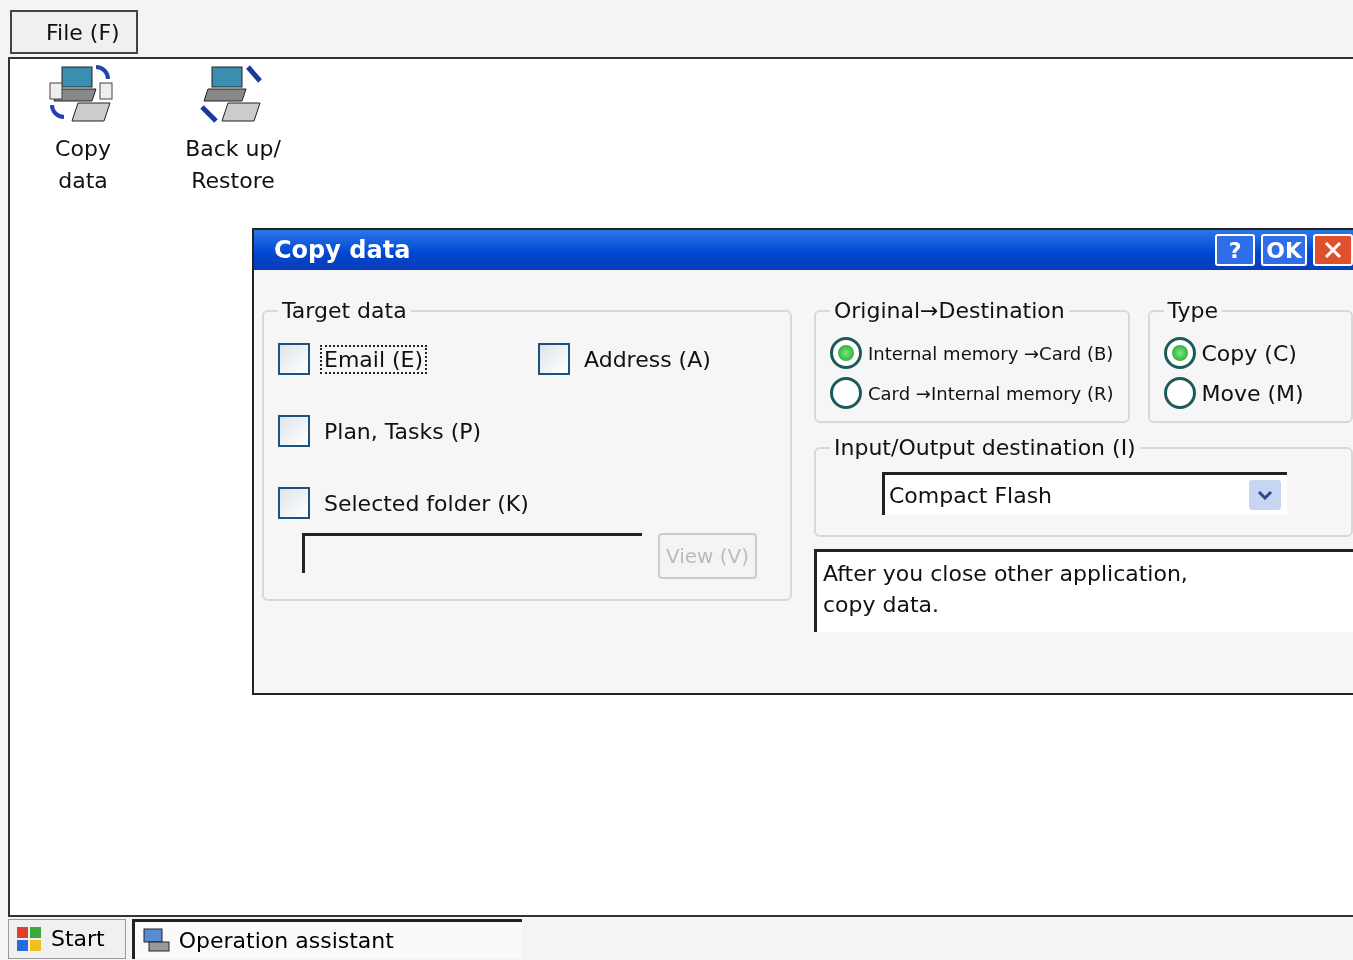 The height and width of the screenshot is (960, 1353). I want to click on dialog-title: Copy data, so click(342, 250).